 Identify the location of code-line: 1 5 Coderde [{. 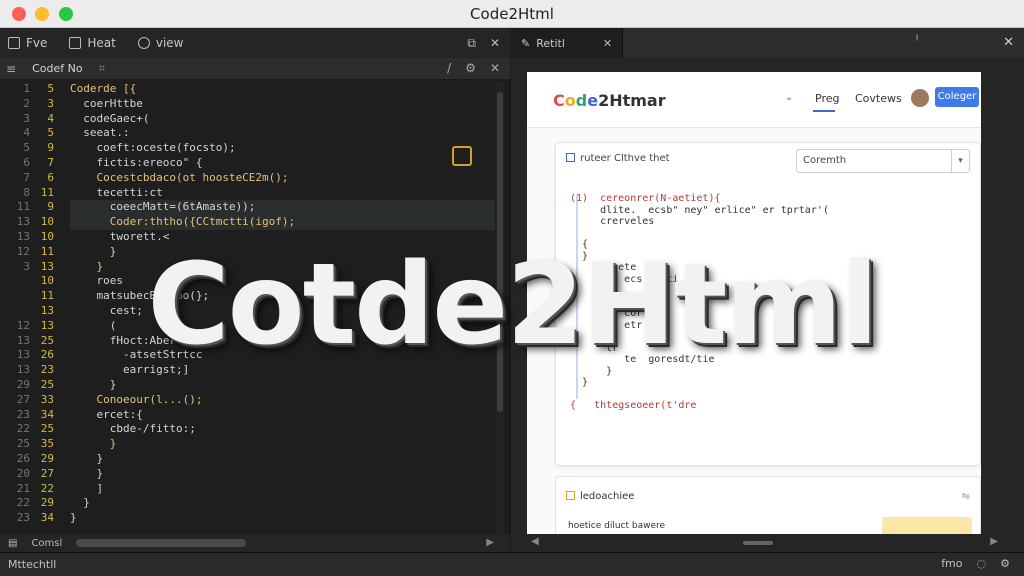
(248, 89).